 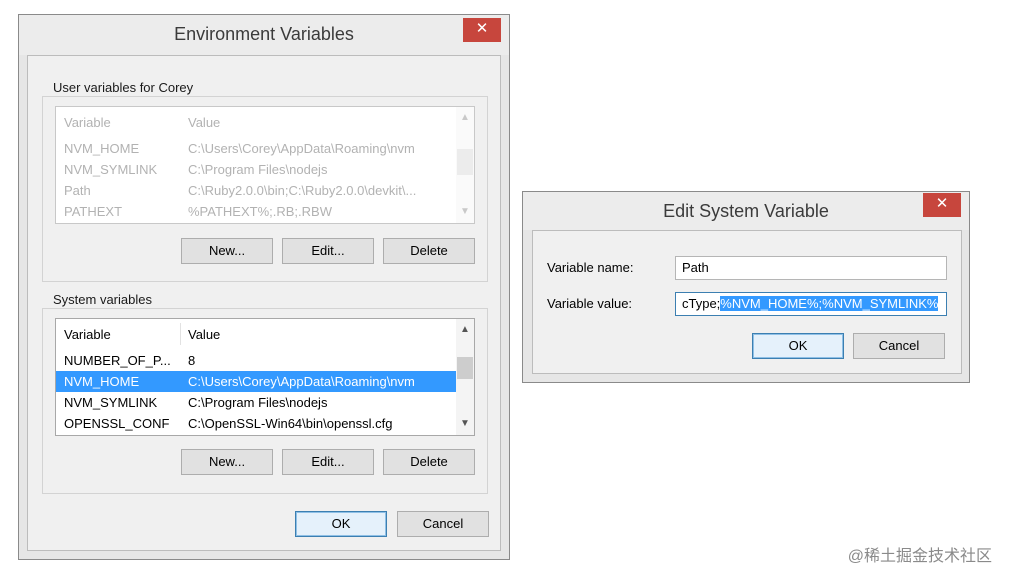 I want to click on edit-close-button: ✕, so click(x=942, y=205).